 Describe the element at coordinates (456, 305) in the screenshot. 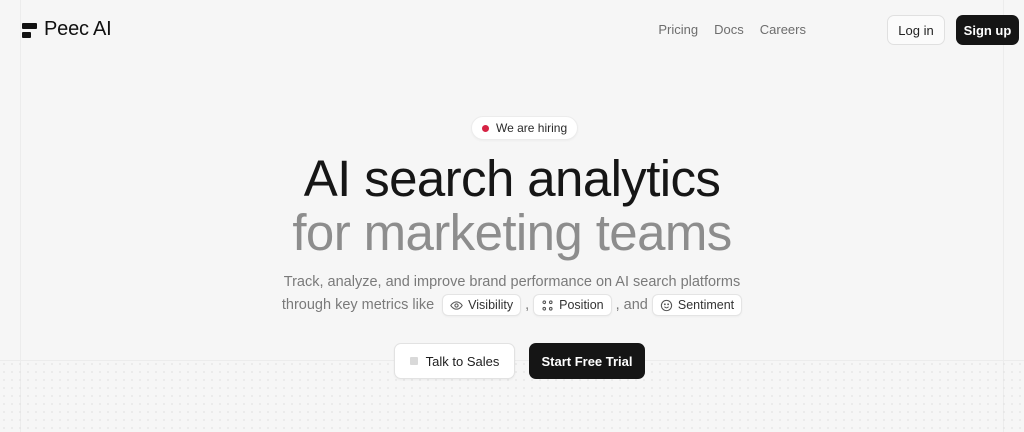

I see `eye-icon` at that location.